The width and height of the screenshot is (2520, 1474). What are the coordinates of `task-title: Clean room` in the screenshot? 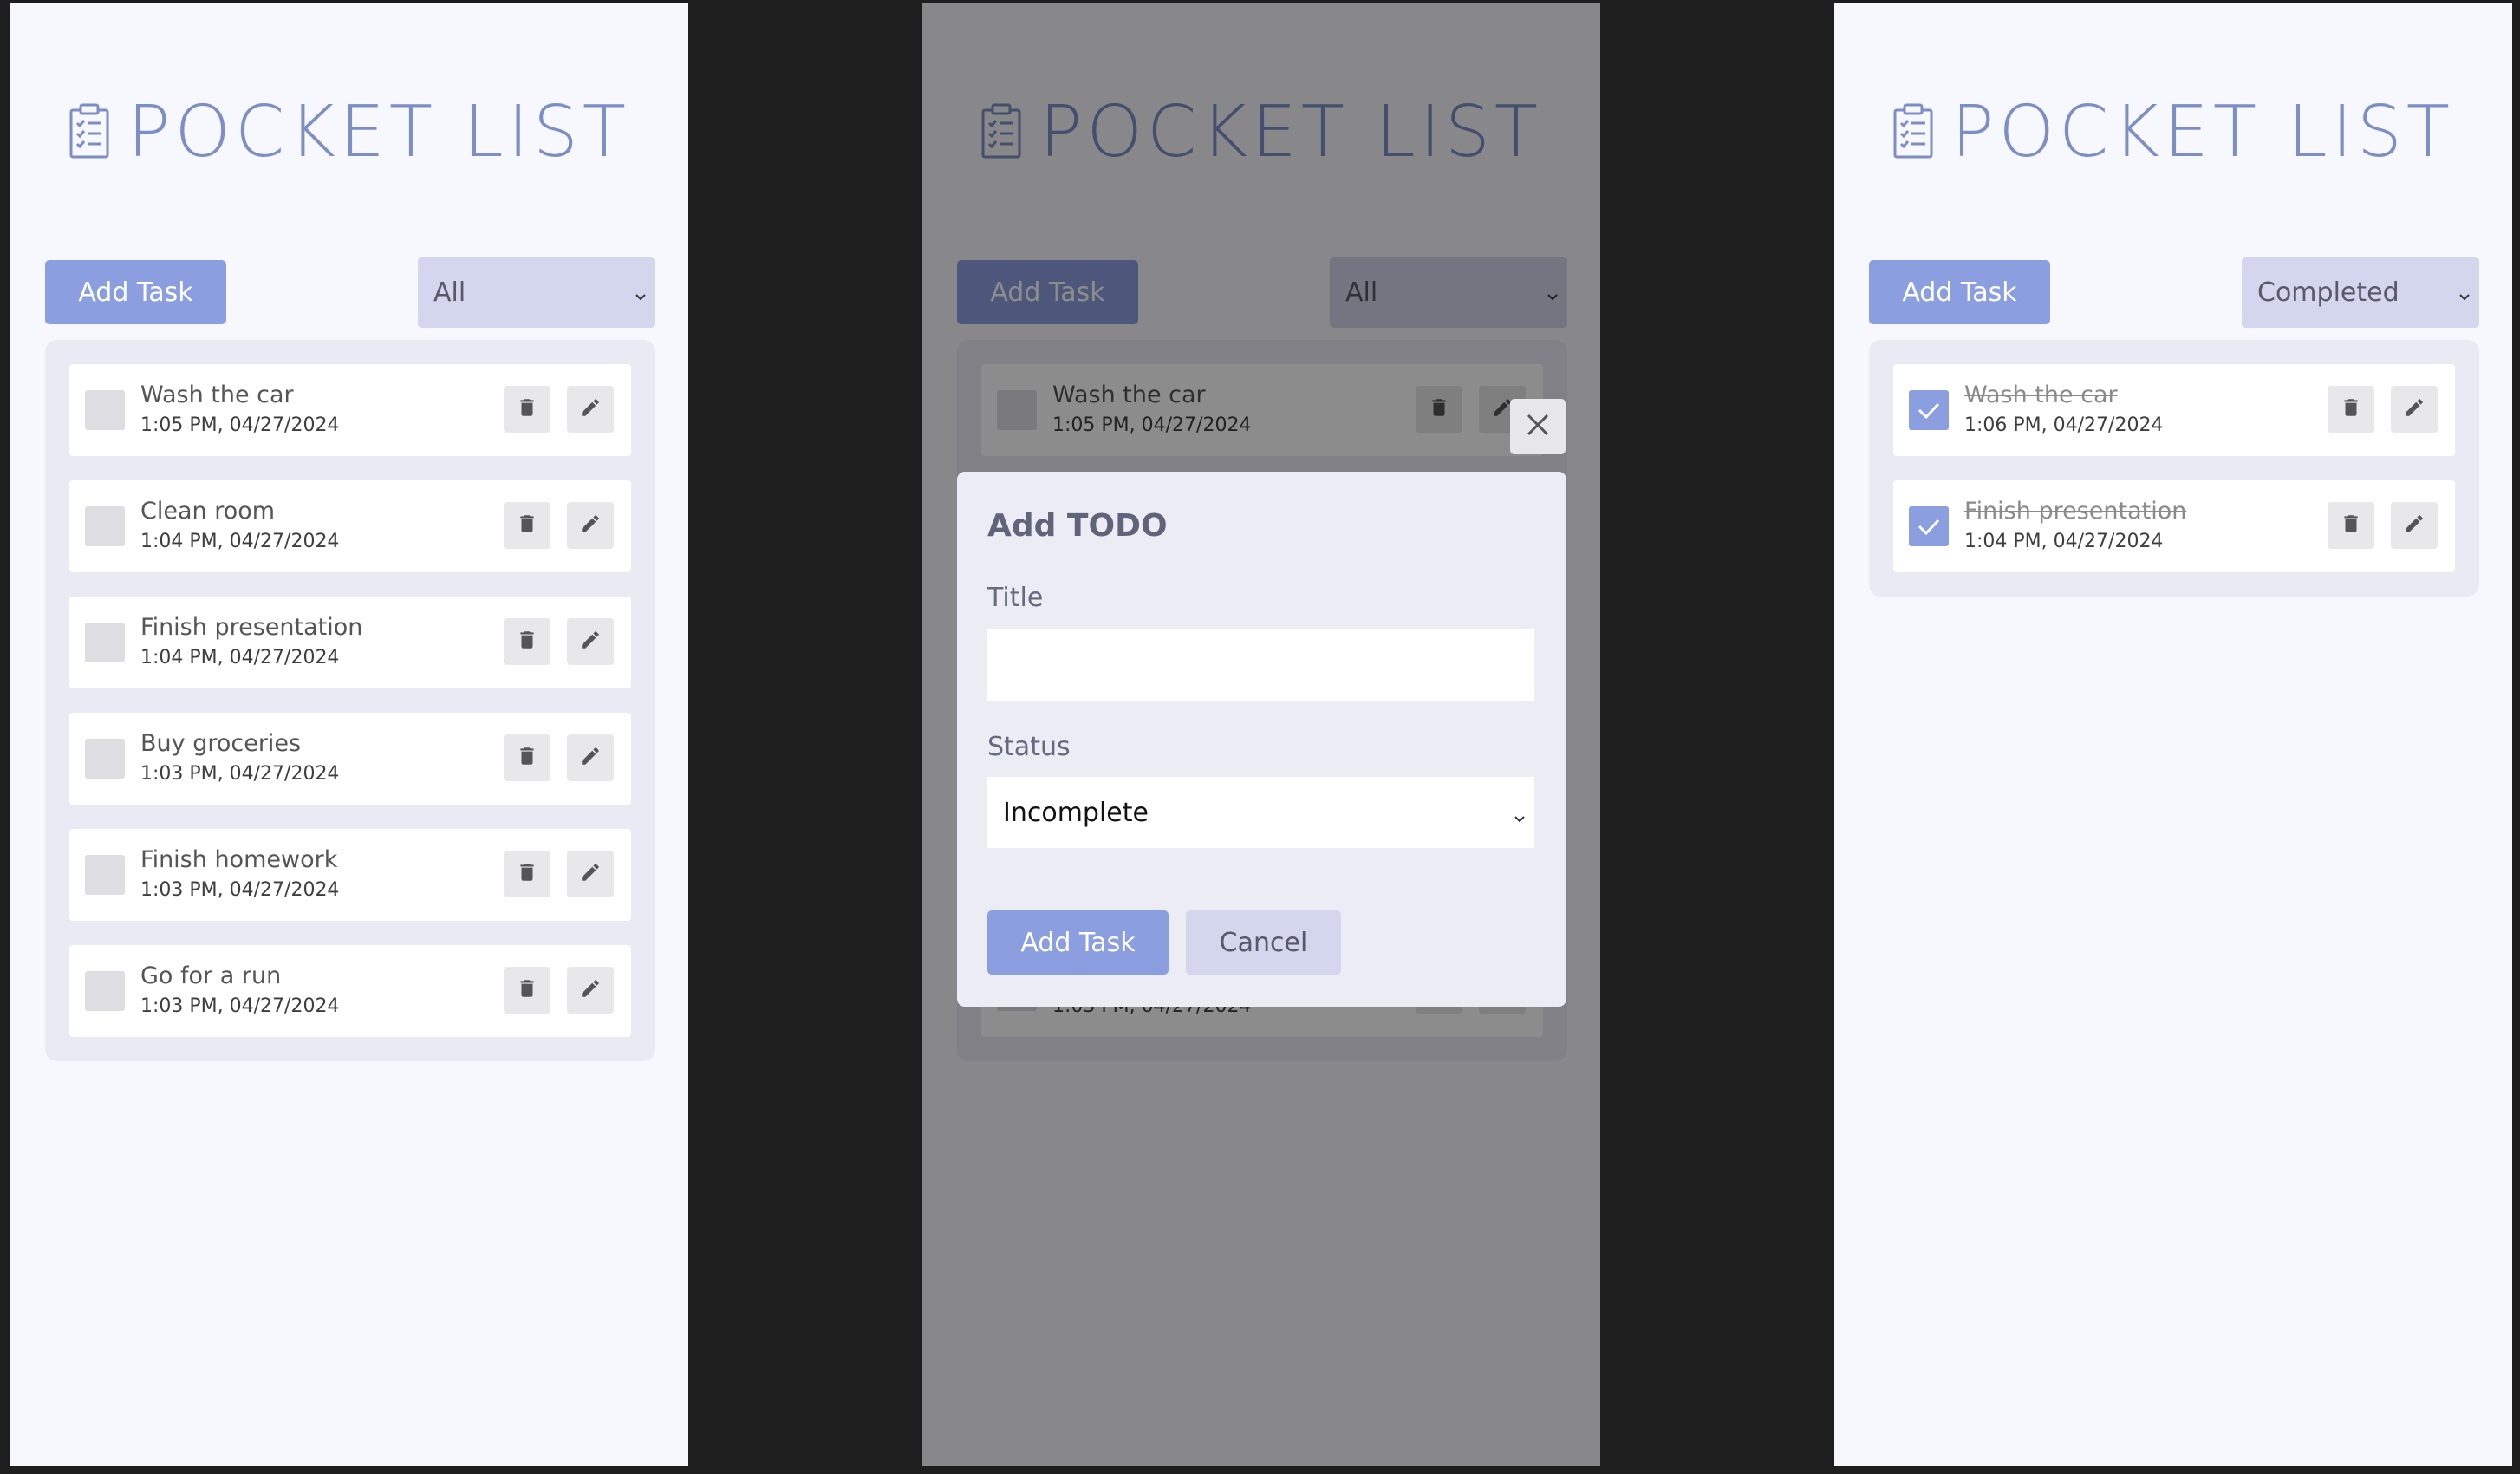 It's located at (208, 512).